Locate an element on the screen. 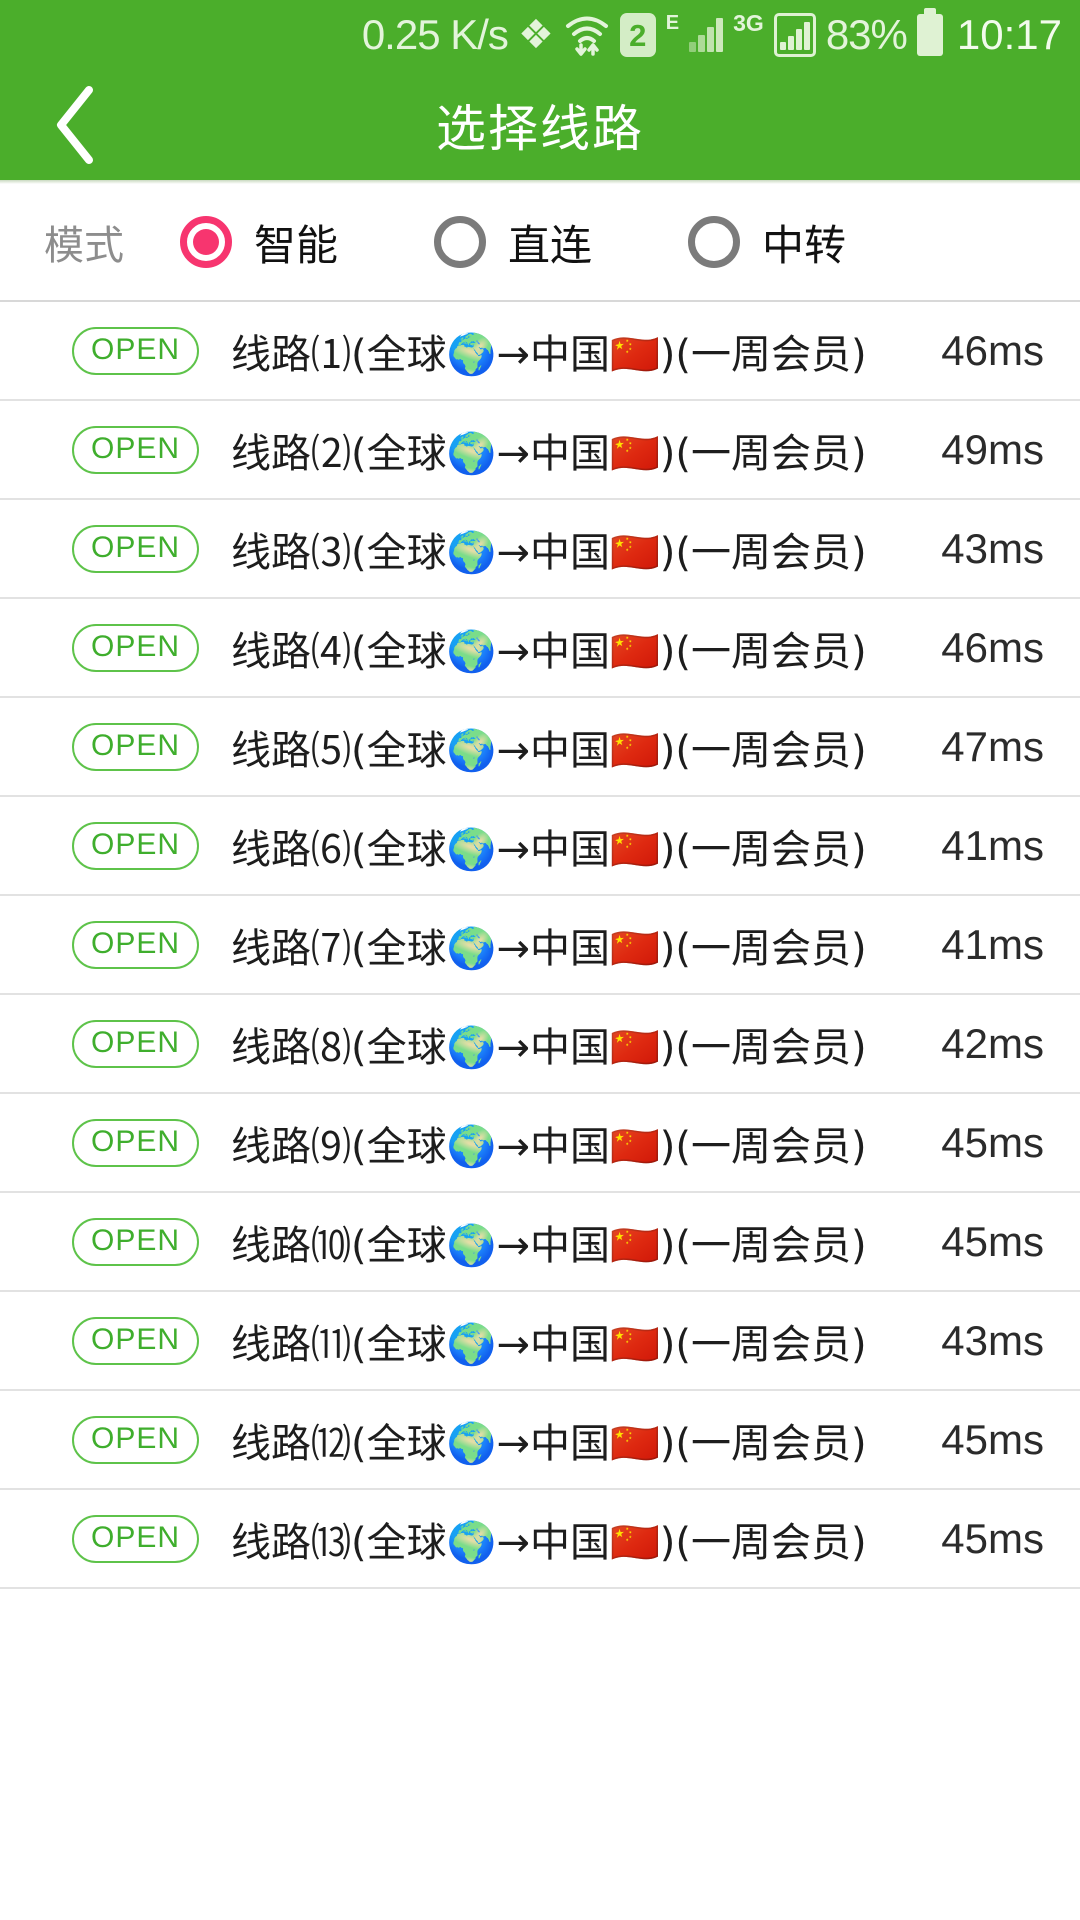 The width and height of the screenshot is (1080, 1920). route-row: OPEN 线路⒀(全球🌍→中国🇨🇳)(一周会员)(s) 45ms is located at coordinates (540, 1539).